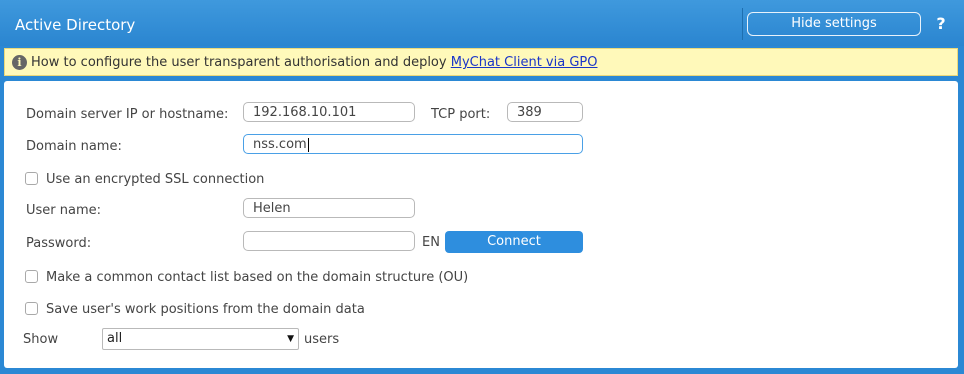 The width and height of the screenshot is (964, 374). What do you see at coordinates (413, 144) in the screenshot?
I see `domain-input: nss.com` at bounding box center [413, 144].